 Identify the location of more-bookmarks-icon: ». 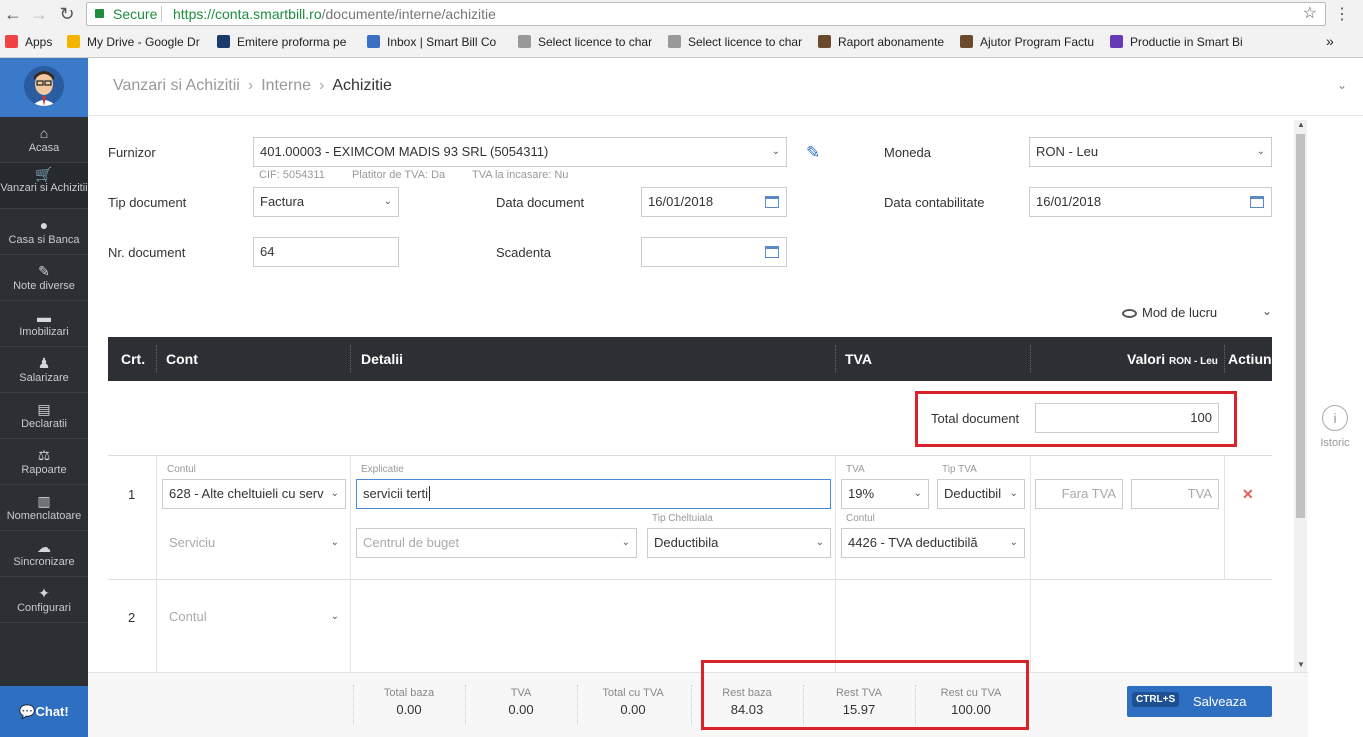
(1330, 41).